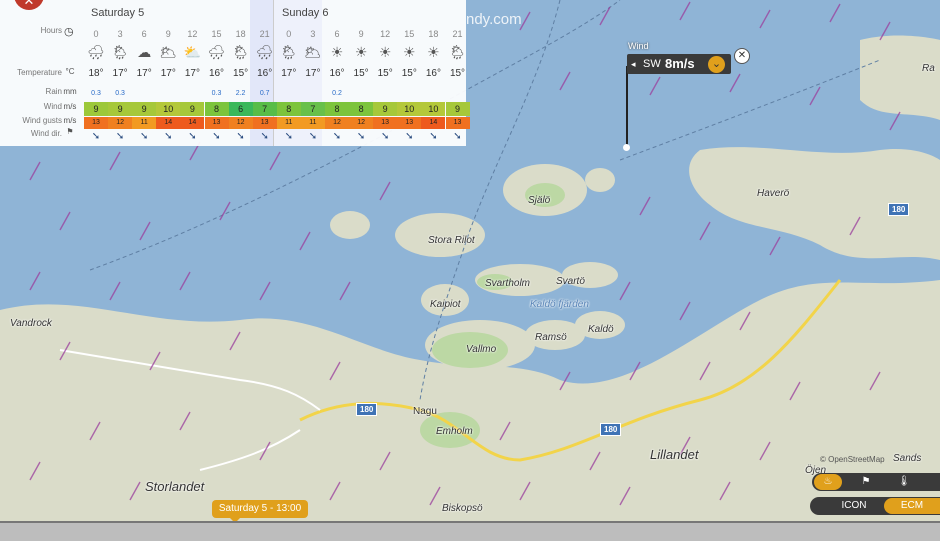 Image resolution: width=940 pixels, height=541 pixels. What do you see at coordinates (29, 5) in the screenshot?
I see `close-forecast-icon: ✕` at bounding box center [29, 5].